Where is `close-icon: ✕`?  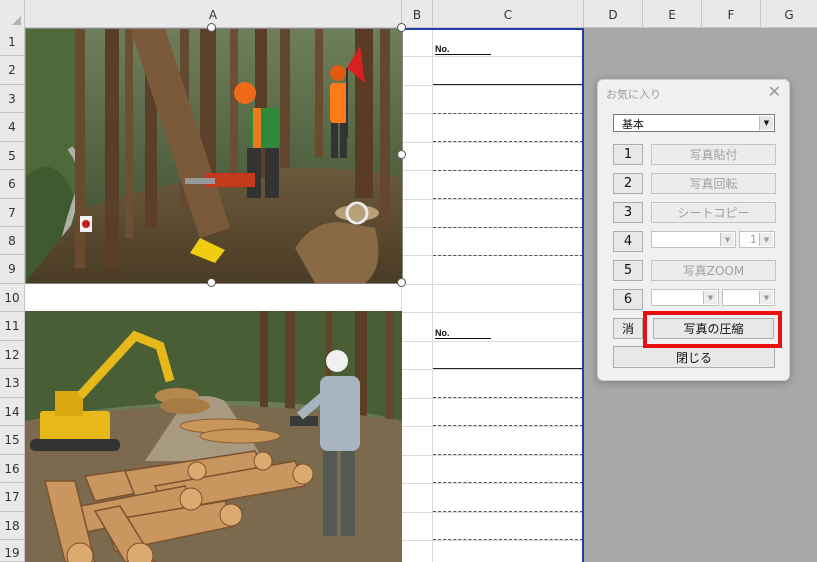 close-icon: ✕ is located at coordinates (774, 92).